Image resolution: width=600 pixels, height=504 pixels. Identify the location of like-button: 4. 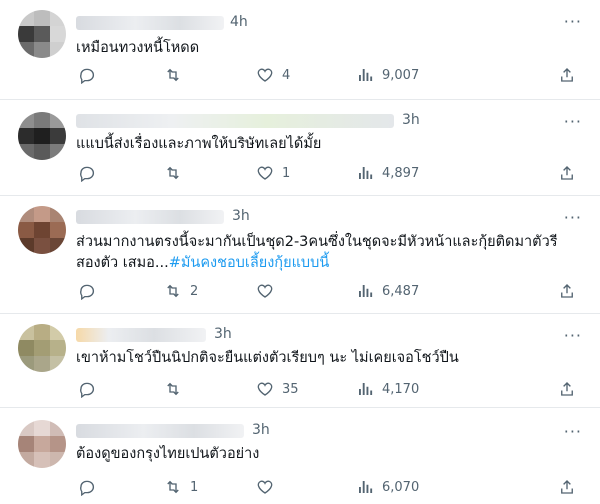
(273, 75).